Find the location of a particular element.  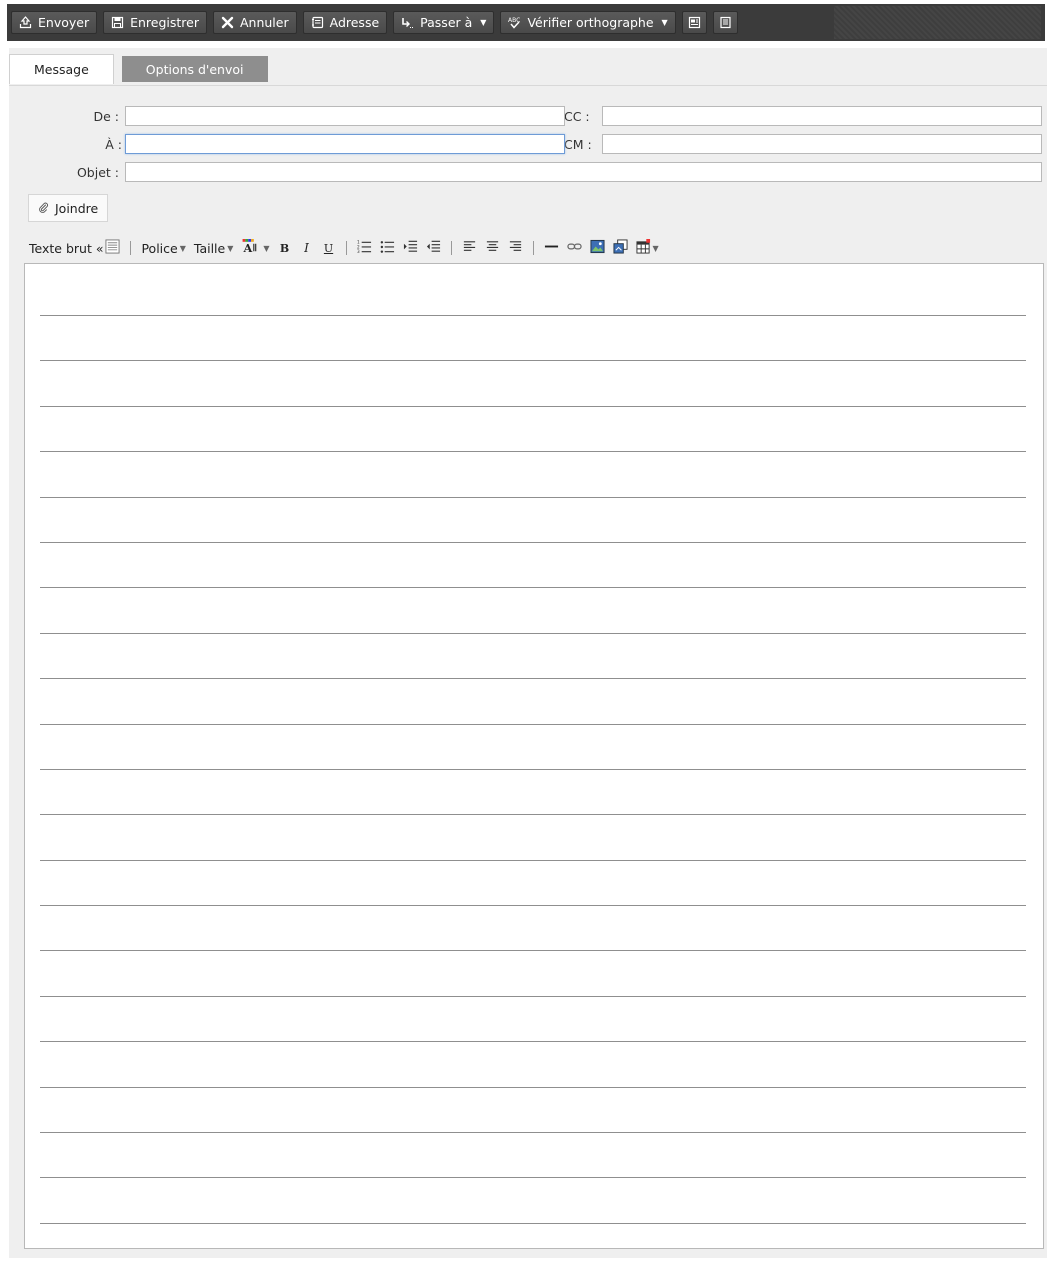

link-icon is located at coordinates (574, 248).